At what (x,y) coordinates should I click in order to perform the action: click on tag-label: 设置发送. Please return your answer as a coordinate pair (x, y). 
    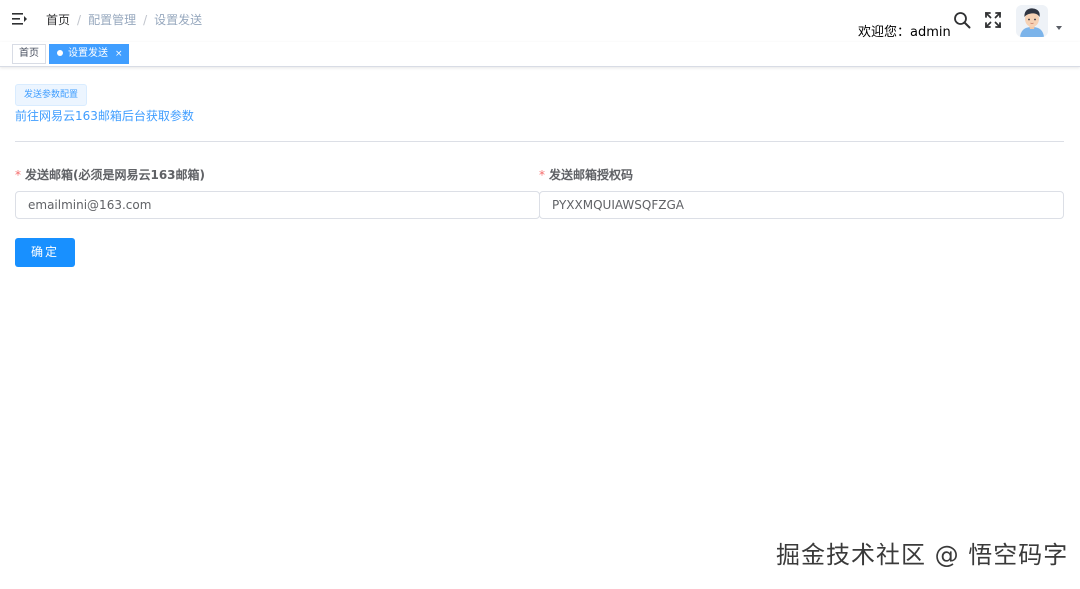
    Looking at the image, I should click on (88, 53).